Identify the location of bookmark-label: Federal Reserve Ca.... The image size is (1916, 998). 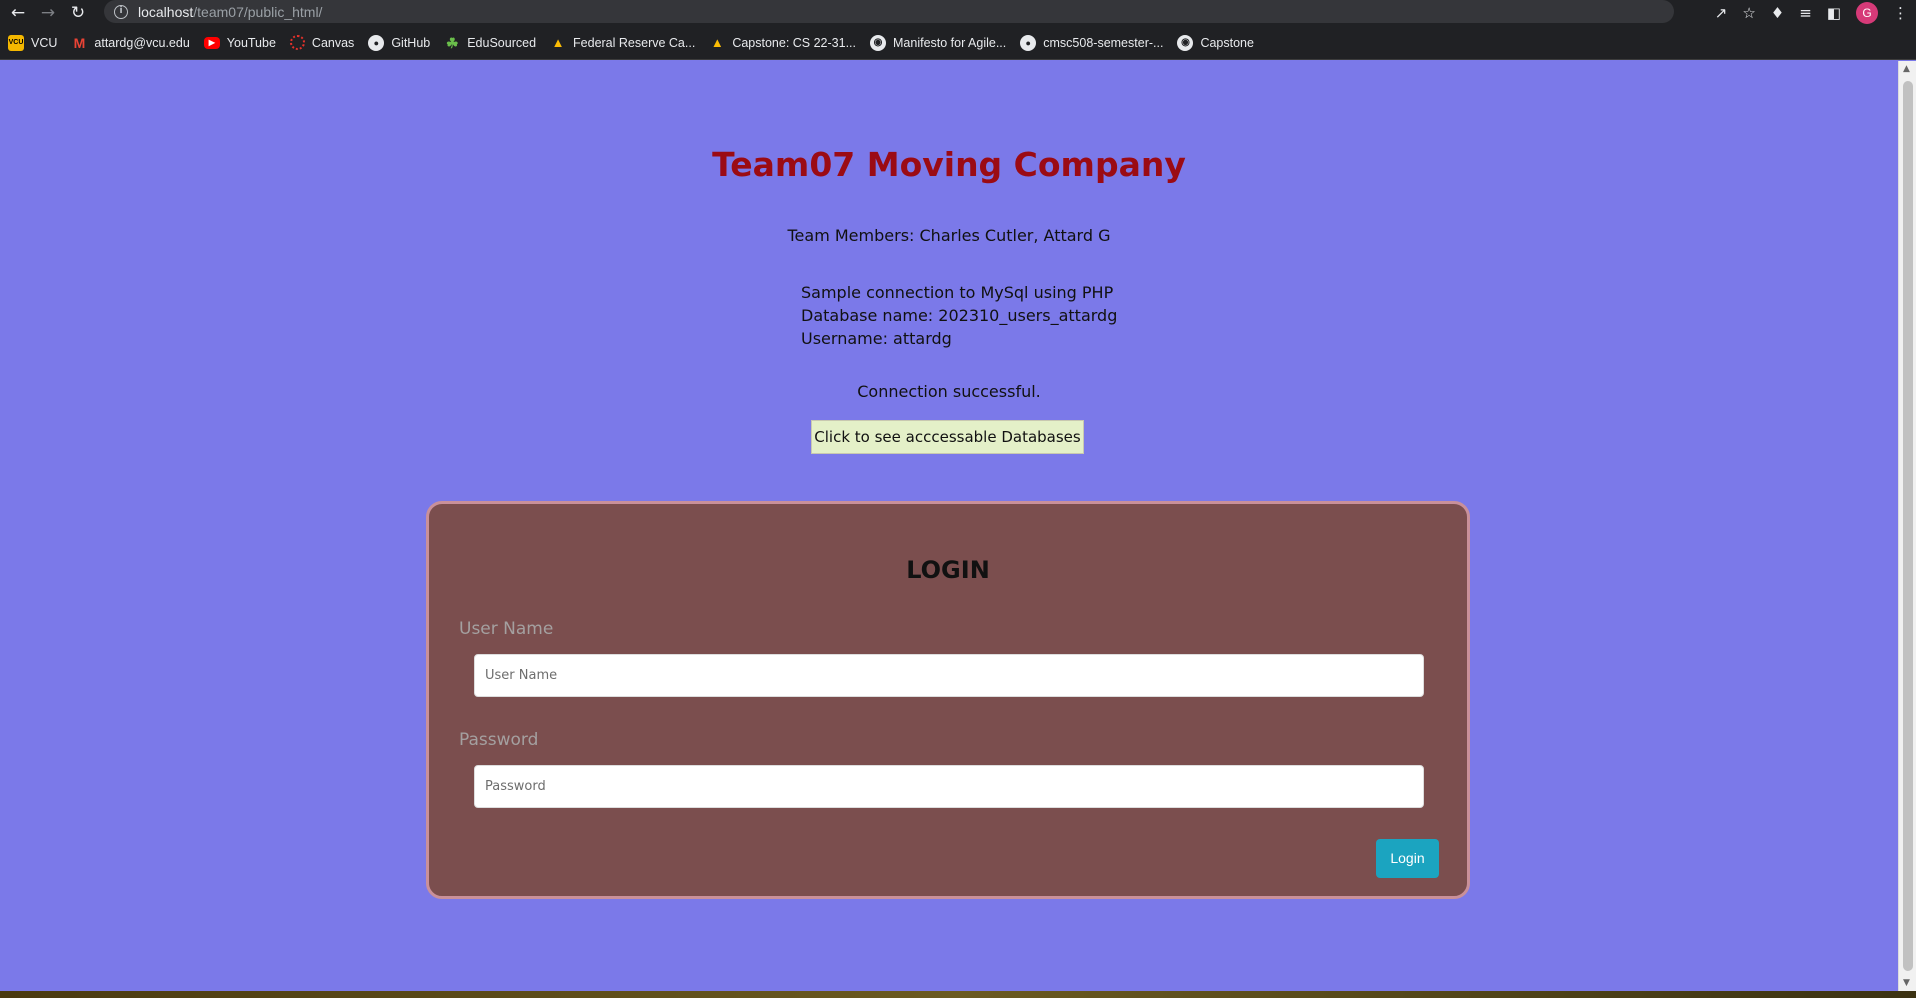
(634, 42).